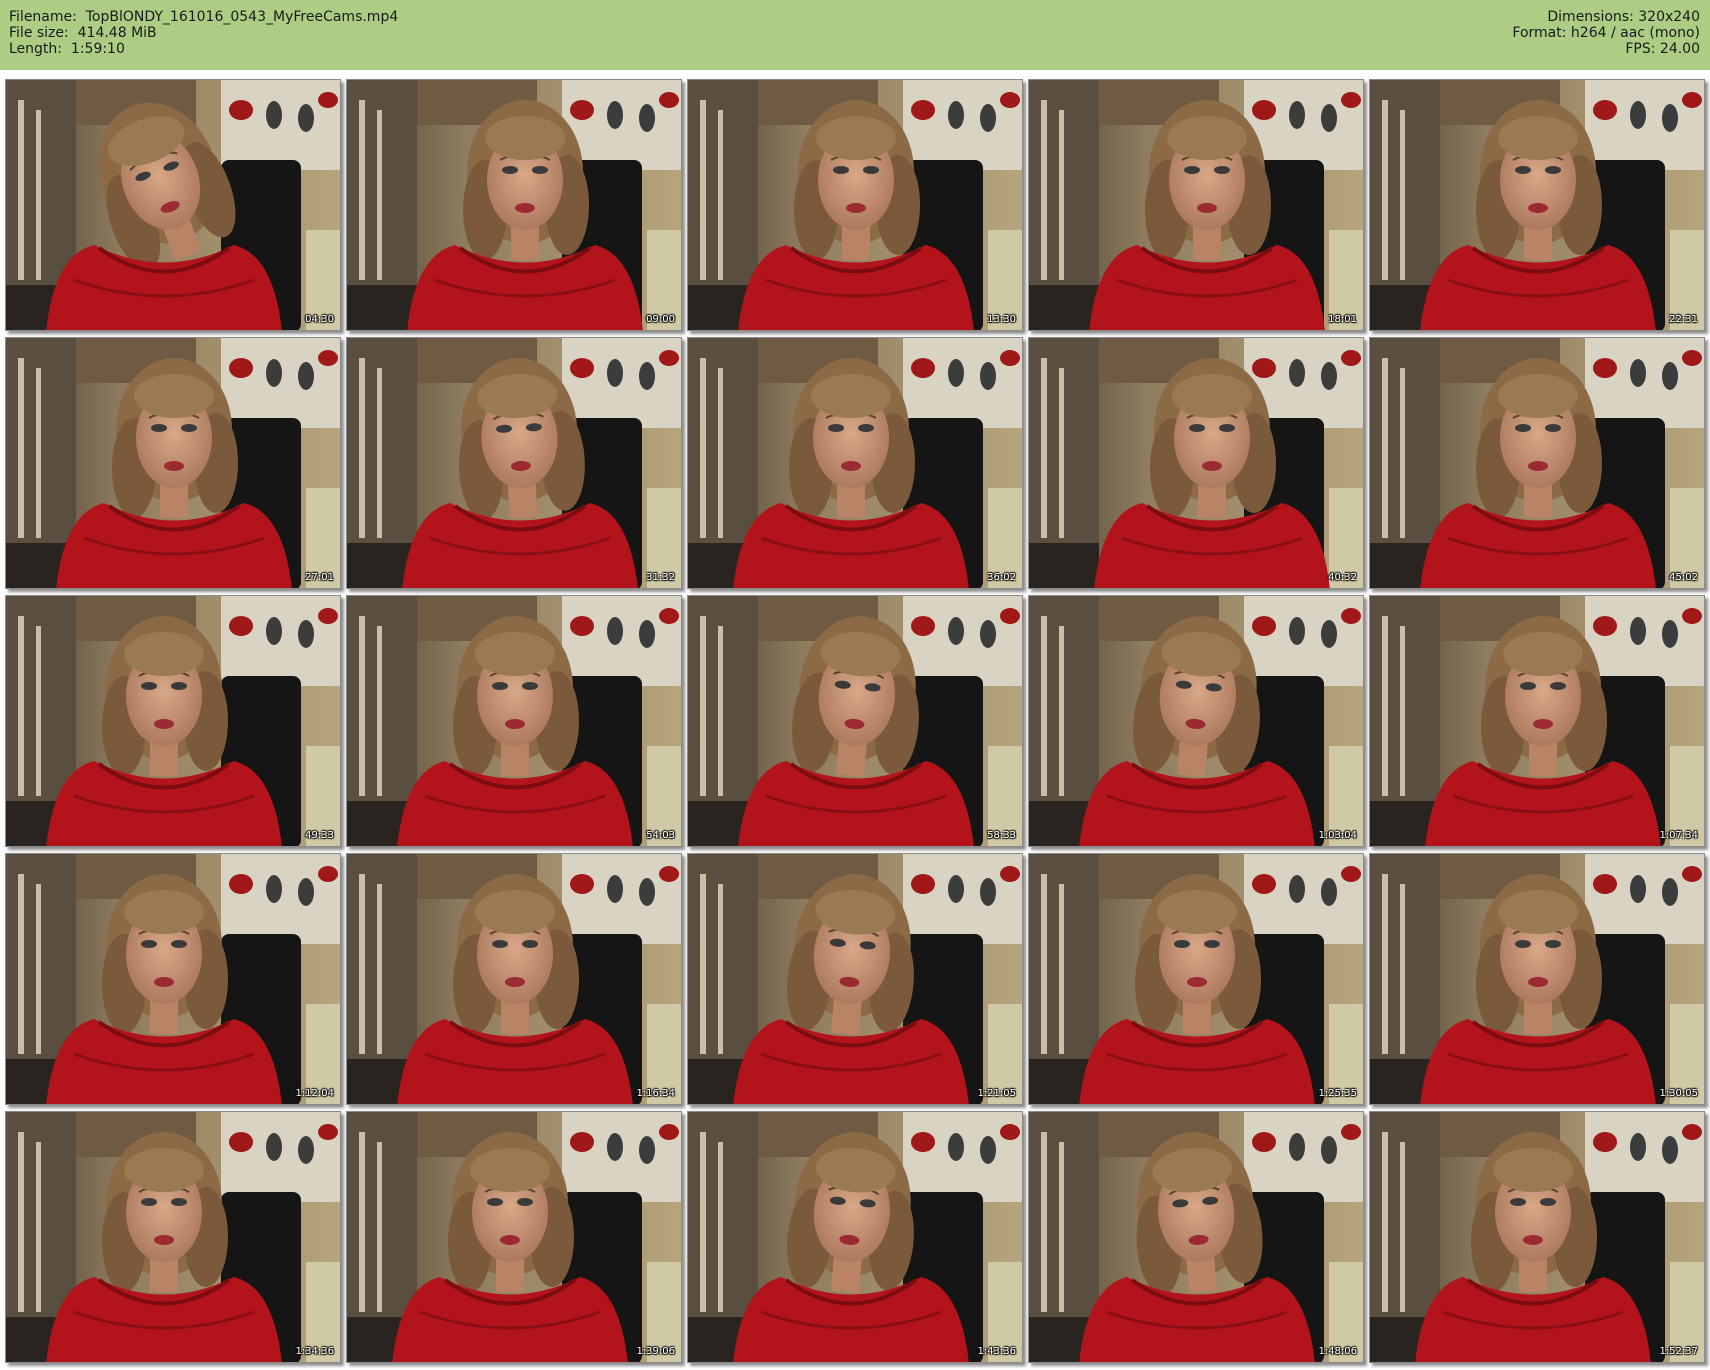  Describe the element at coordinates (660, 835) in the screenshot. I see `frame-timestamp: 54:03` at that location.